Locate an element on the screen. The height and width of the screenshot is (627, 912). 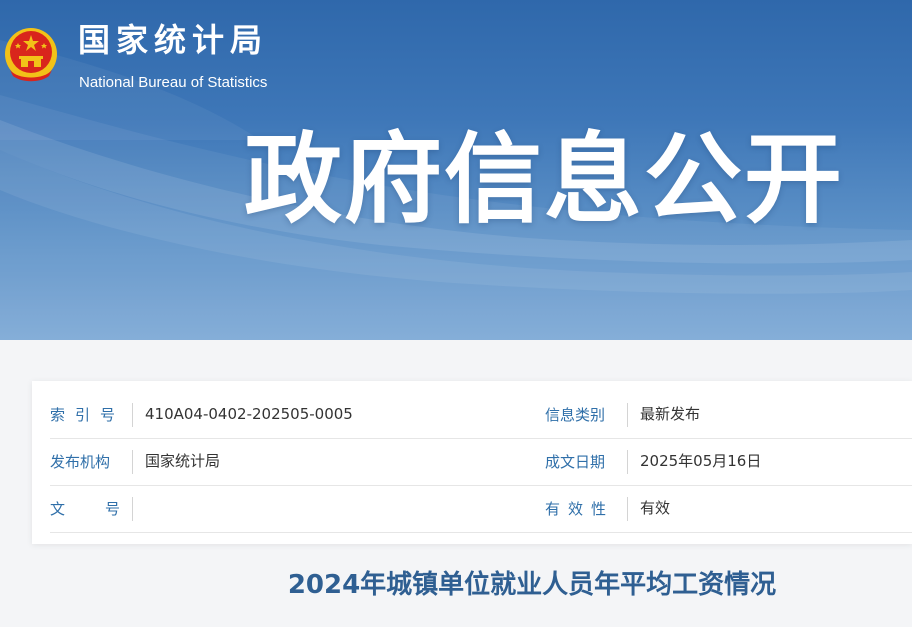
validity-label: 有效性 is located at coordinates (580, 509).